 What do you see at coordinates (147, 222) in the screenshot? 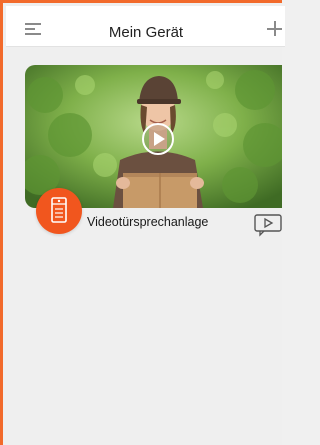
I see `device-name: Videotürsprechanlage` at bounding box center [147, 222].